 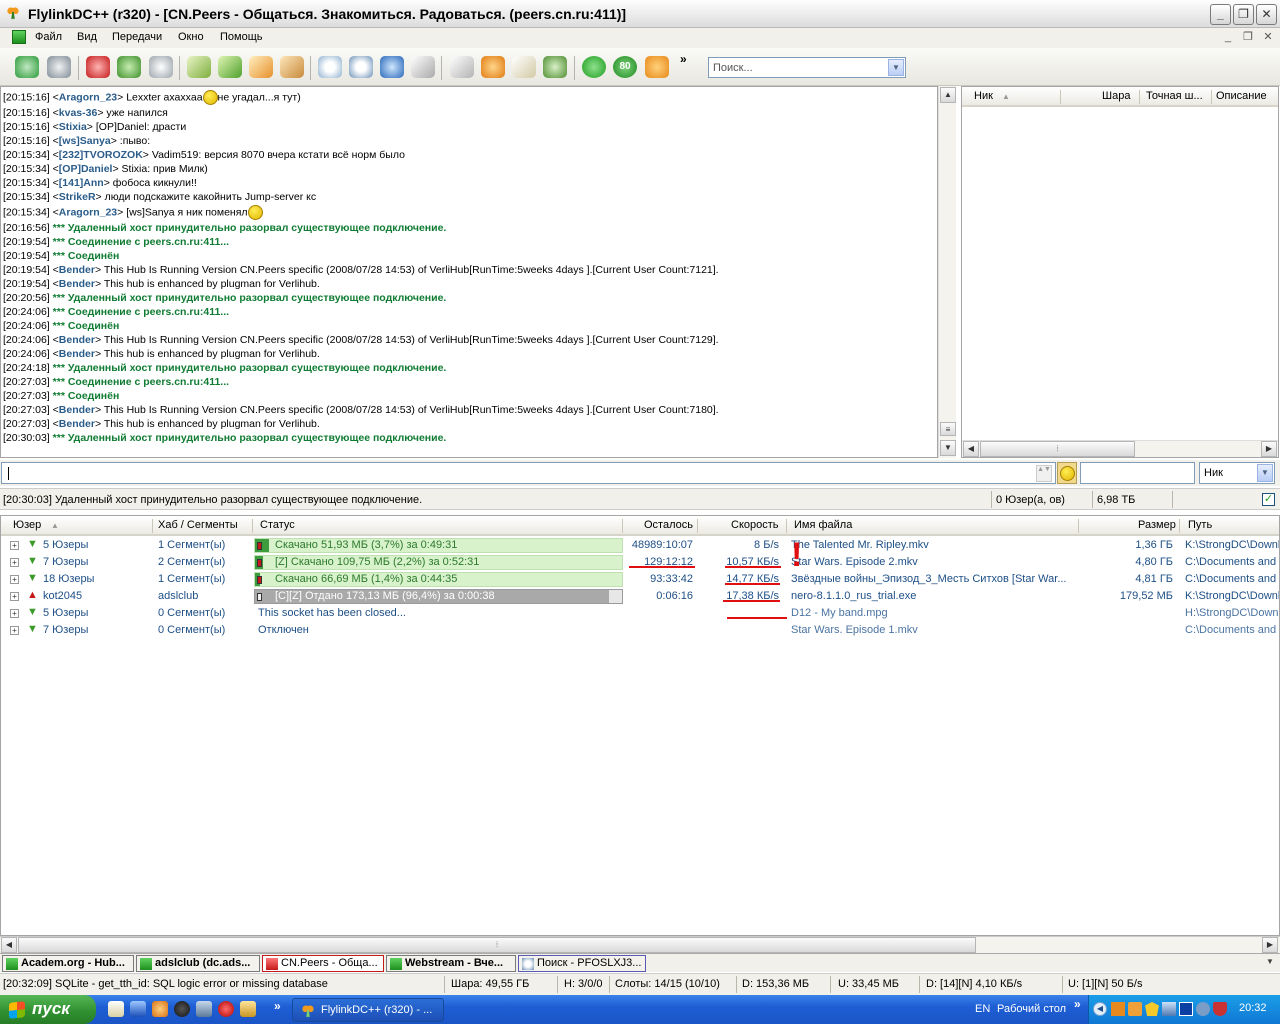 What do you see at coordinates (1186, 1009) in the screenshot?
I see `tray-media-icon` at bounding box center [1186, 1009].